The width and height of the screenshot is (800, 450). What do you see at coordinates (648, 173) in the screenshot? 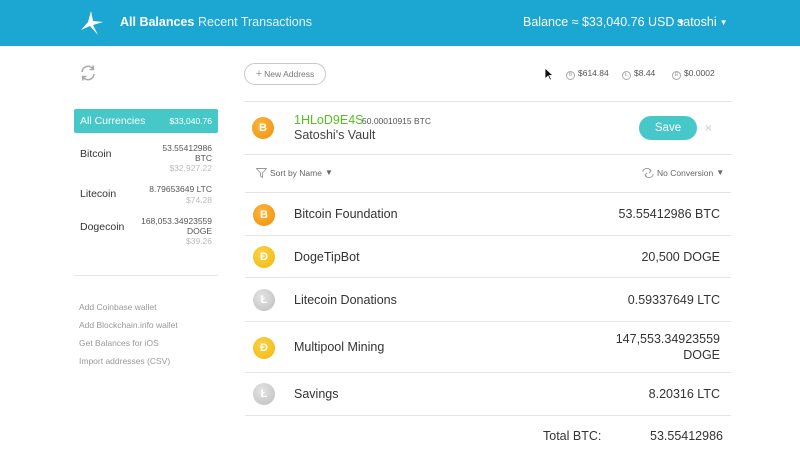
I see `conversion-icon` at bounding box center [648, 173].